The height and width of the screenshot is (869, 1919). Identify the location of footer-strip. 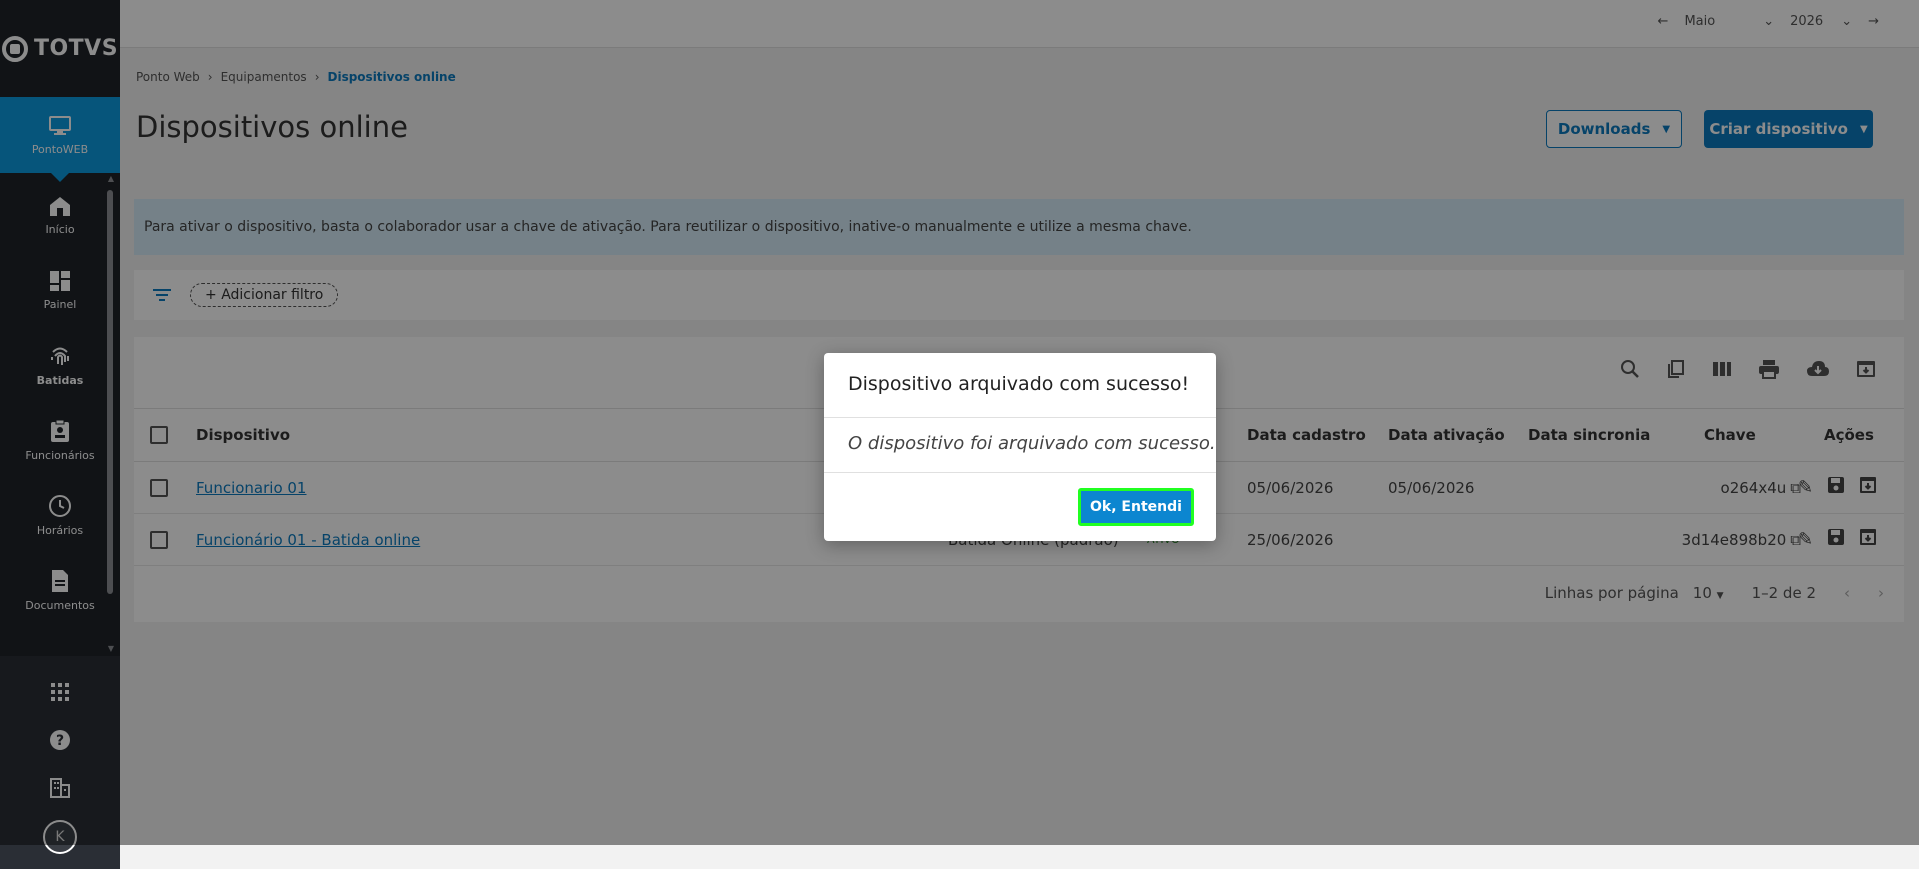
(1019, 857).